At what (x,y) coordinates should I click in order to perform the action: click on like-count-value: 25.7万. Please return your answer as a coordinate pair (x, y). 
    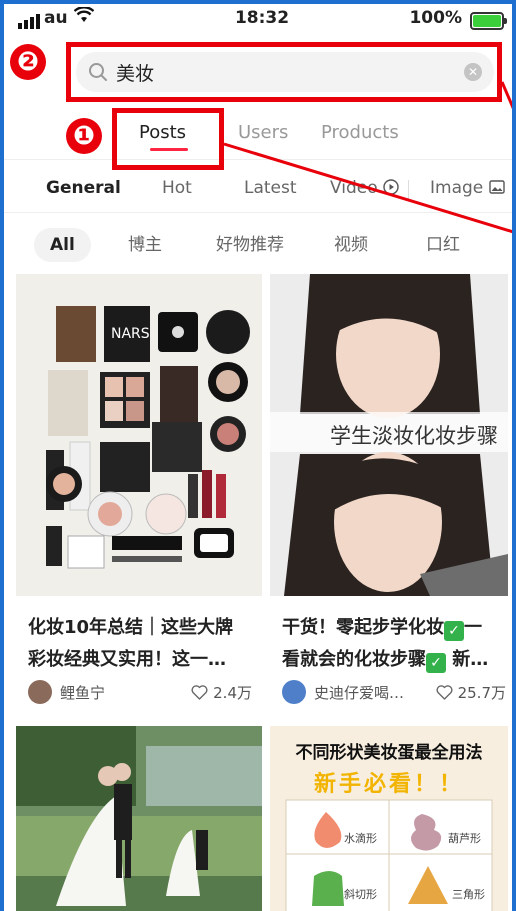
    Looking at the image, I should click on (481, 693).